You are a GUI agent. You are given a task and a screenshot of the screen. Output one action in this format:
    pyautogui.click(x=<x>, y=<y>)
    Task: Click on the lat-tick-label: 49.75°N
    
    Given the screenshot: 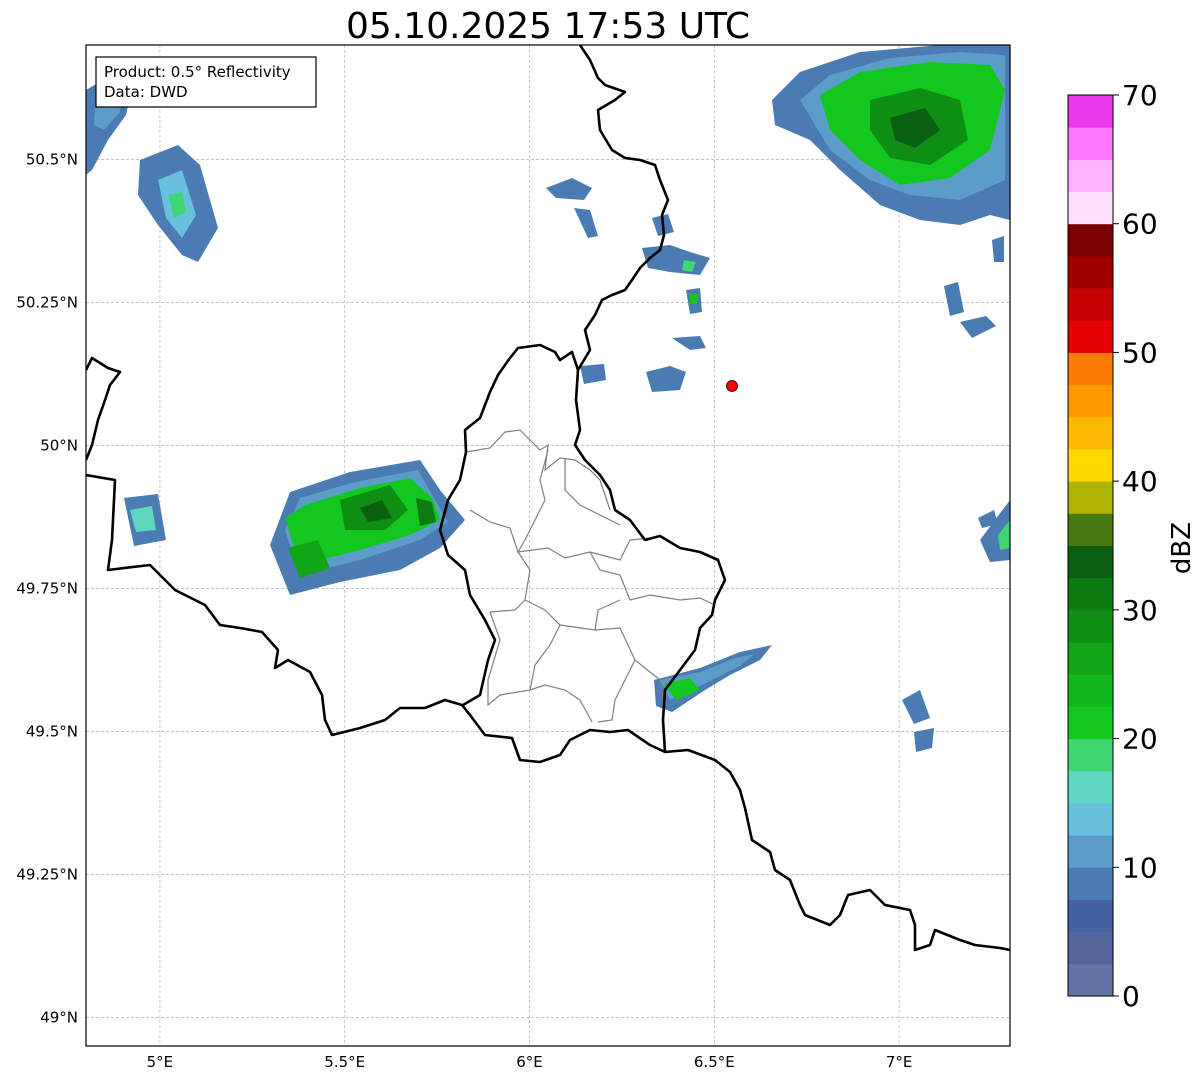 What is the action you would take?
    pyautogui.click(x=47, y=588)
    